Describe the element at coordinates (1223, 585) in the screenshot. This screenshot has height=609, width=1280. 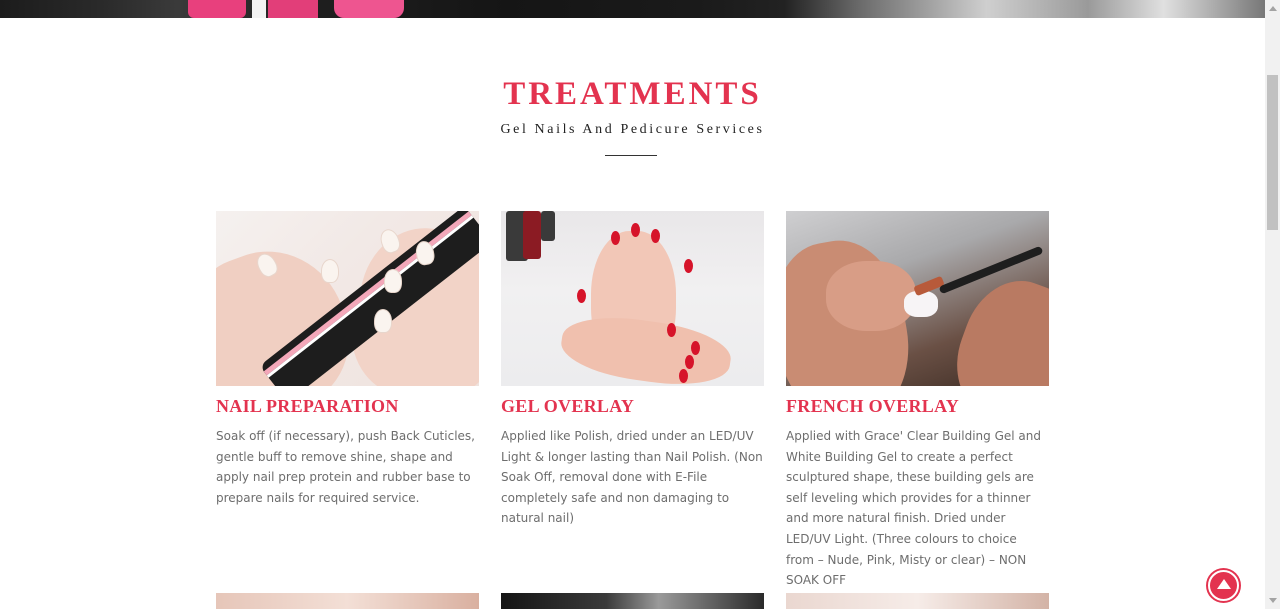
I see `back-to-top-button` at that location.